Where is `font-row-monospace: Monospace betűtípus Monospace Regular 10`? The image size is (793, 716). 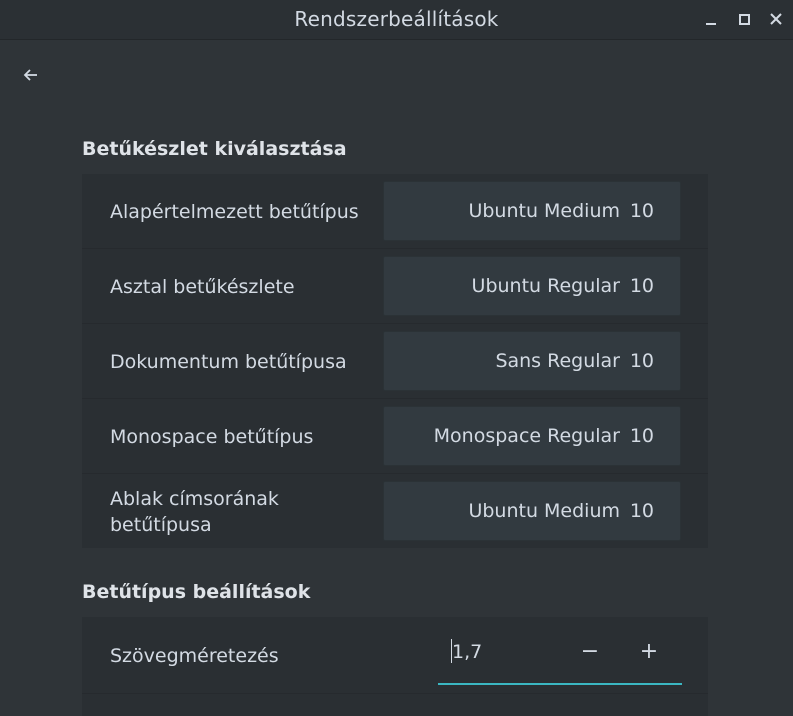 font-row-monospace: Monospace betűtípus Monospace Regular 10 is located at coordinates (395, 436).